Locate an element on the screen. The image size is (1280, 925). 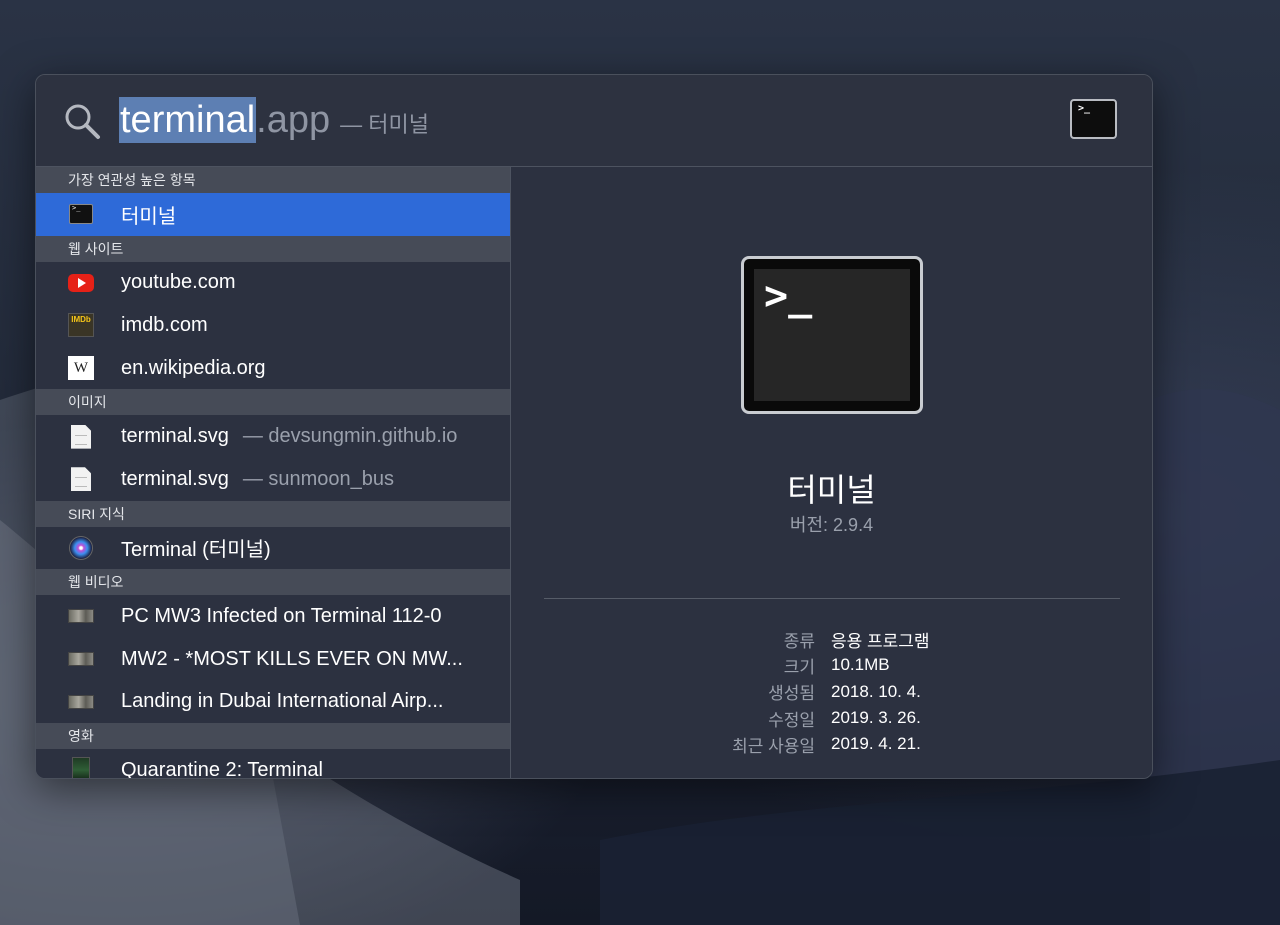
movie-poster-icon-glyph is located at coordinates (81, 767).